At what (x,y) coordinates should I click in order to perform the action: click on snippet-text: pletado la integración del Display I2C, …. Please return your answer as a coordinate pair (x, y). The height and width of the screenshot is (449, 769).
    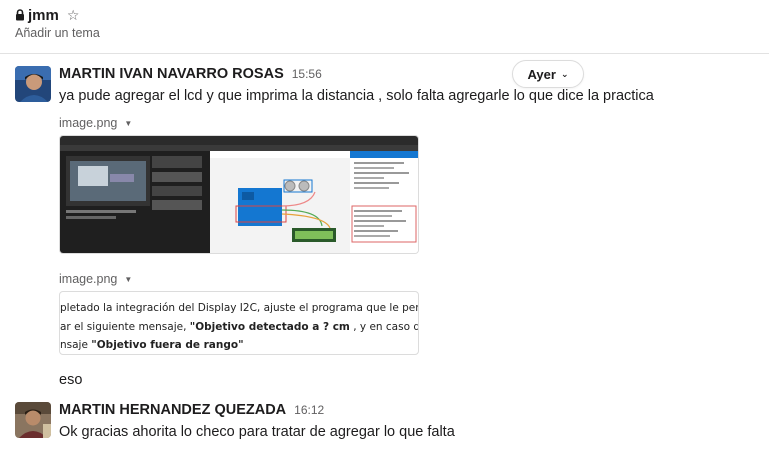
    Looking at the image, I should click on (239, 308).